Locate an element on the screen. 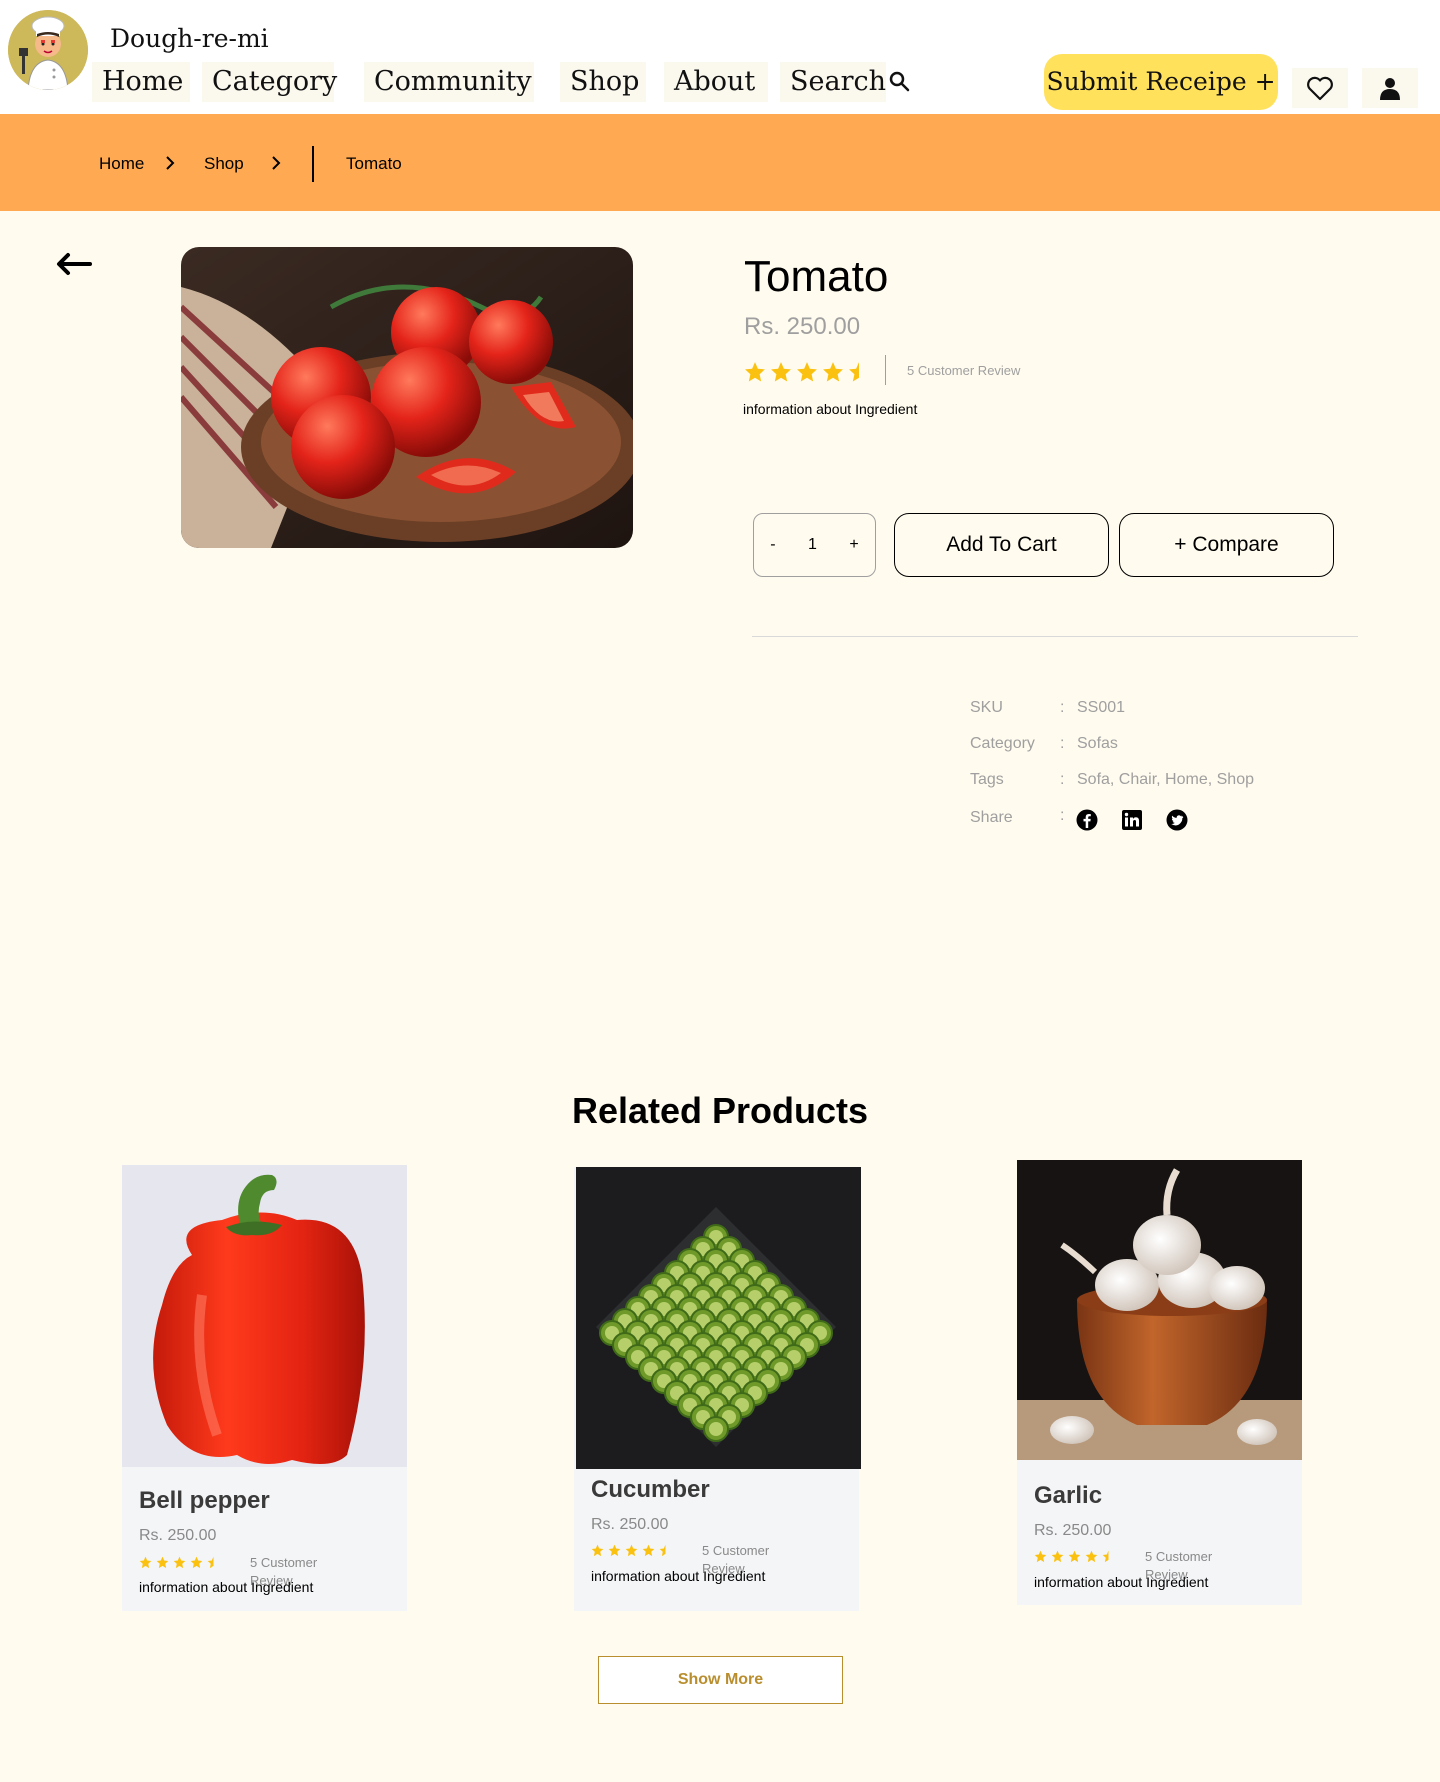  nav-shop: Shop is located at coordinates (603, 82).